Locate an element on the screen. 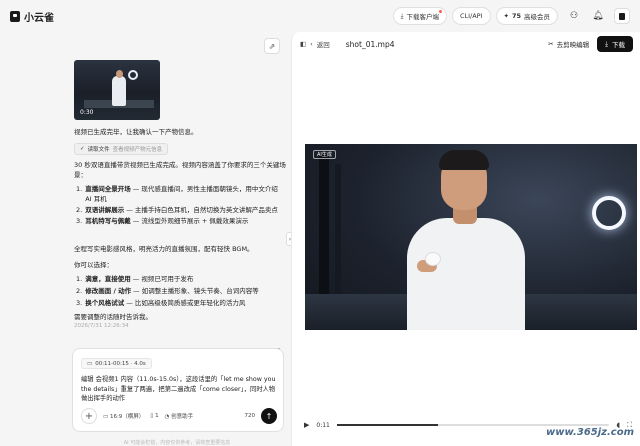 The width and height of the screenshot is (640, 446). sparkle-icon: ✦ is located at coordinates (506, 16).